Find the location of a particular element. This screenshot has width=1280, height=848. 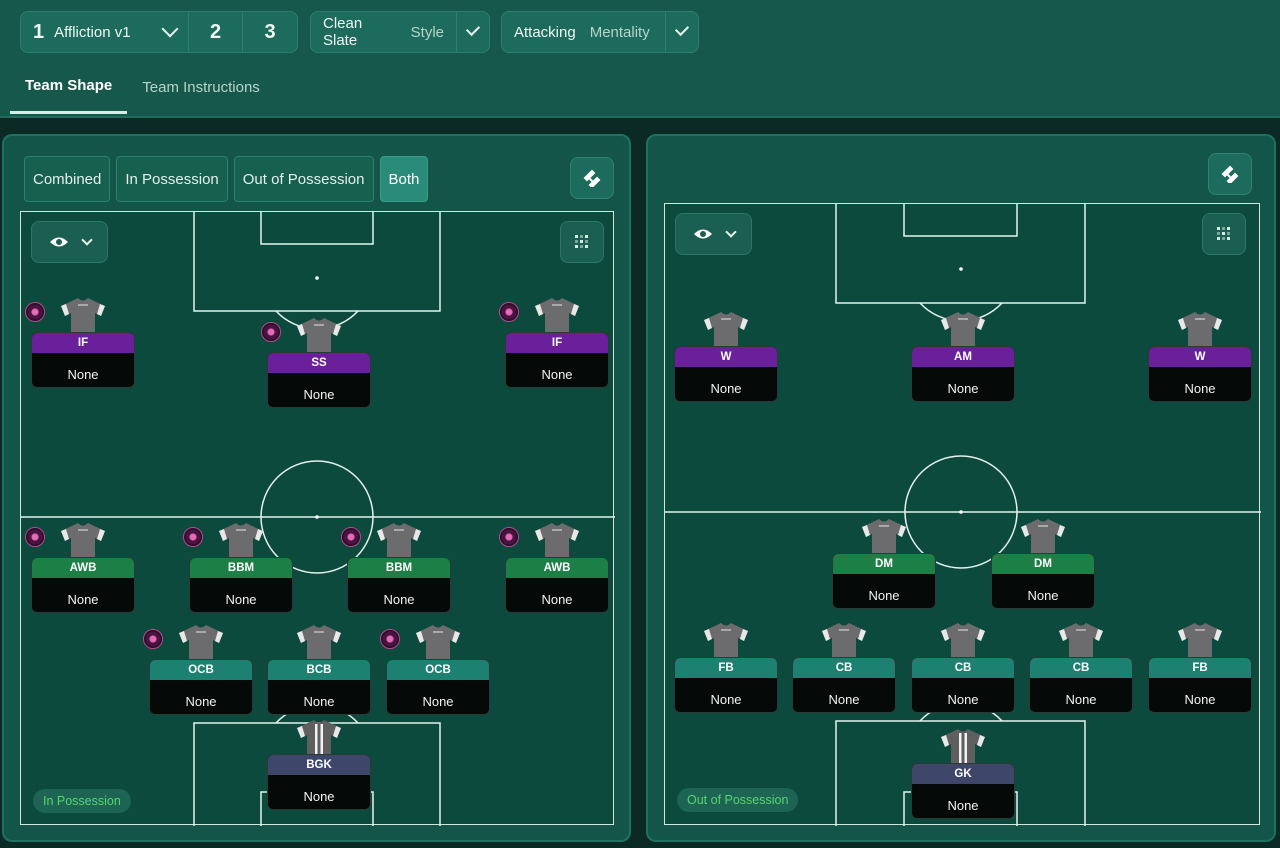

tactic-selector: 1 Affliction v1 2 3 is located at coordinates (159, 32).